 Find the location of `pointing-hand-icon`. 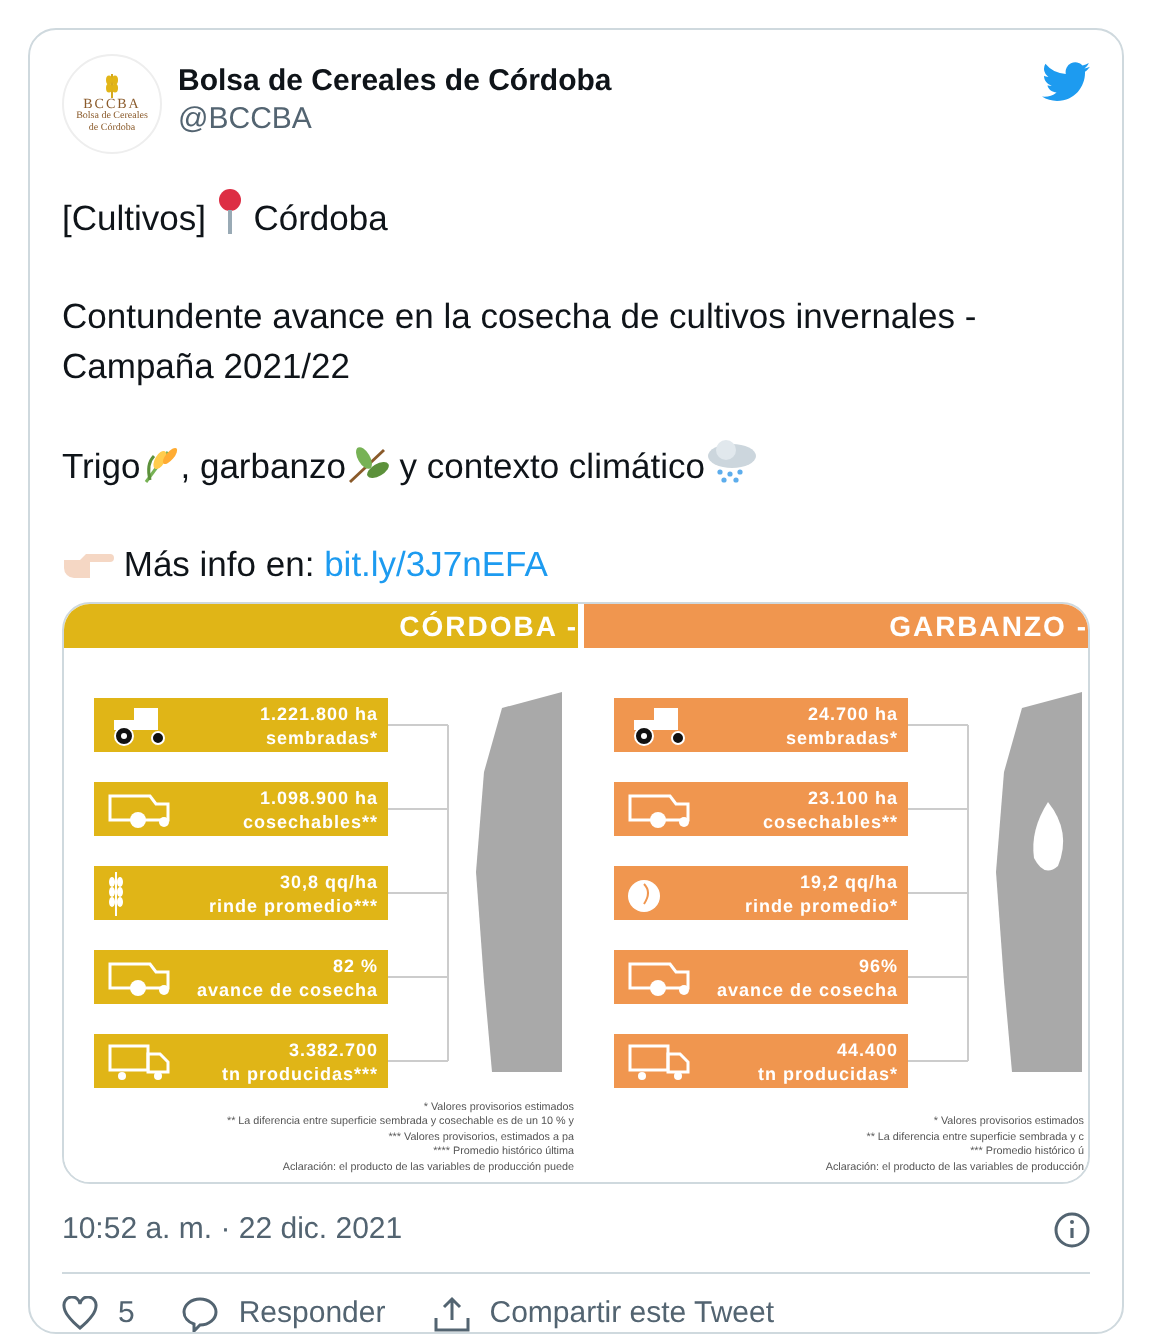

pointing-hand-icon is located at coordinates (88, 566).